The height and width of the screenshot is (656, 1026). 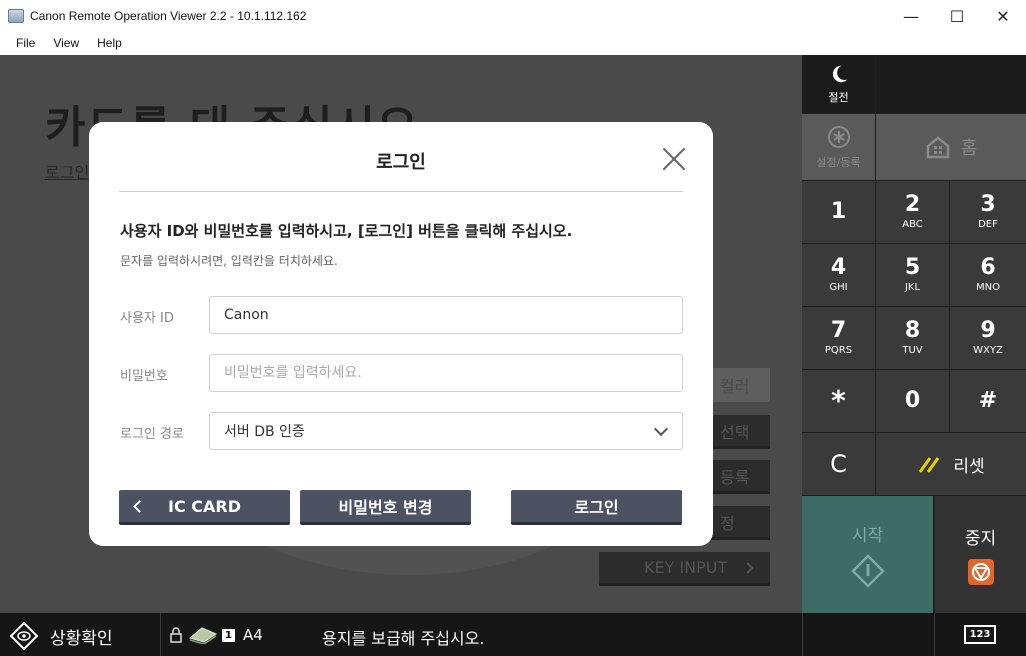 What do you see at coordinates (929, 465) in the screenshot?
I see `reset-icon` at bounding box center [929, 465].